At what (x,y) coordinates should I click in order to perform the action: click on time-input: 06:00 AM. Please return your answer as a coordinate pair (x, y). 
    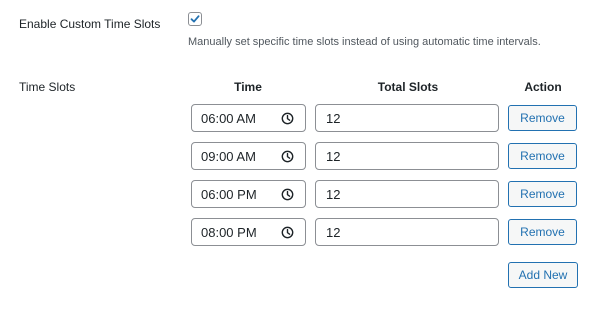
    Looking at the image, I should click on (248, 118).